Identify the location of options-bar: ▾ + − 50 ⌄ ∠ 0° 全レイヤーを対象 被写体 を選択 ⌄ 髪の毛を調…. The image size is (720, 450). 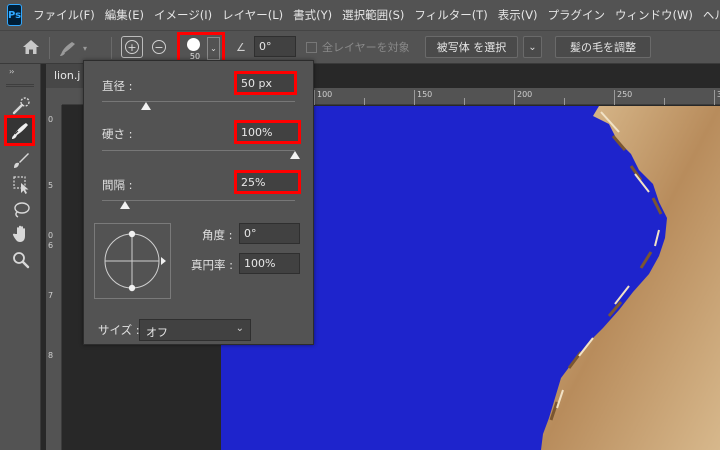
(360, 47).